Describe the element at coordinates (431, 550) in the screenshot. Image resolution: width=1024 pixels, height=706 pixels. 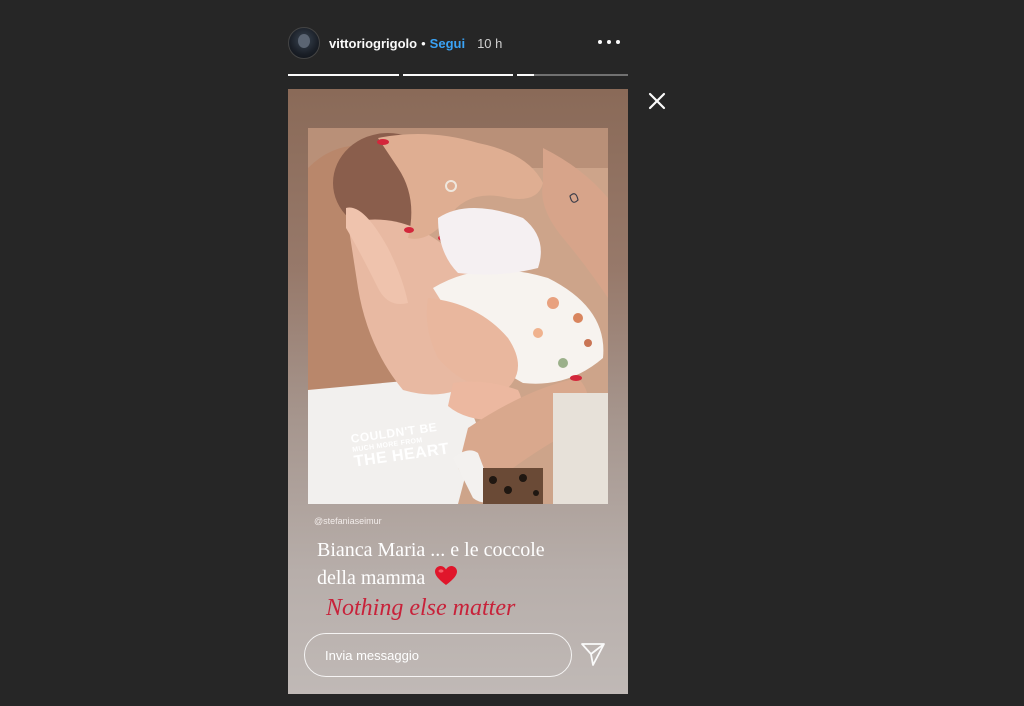
I see `caption-line-1: Bianca Maria ... e le coccole` at that location.